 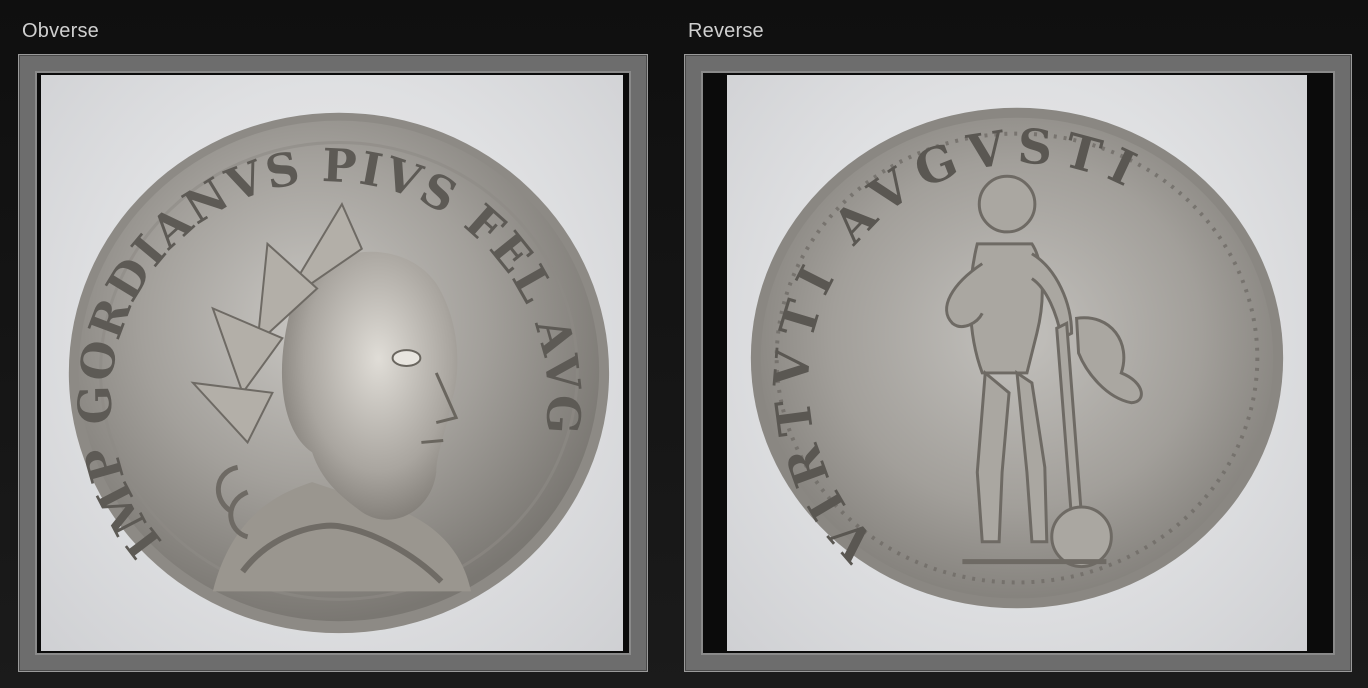 I want to click on reverse-caption: Reverse, so click(x=726, y=31).